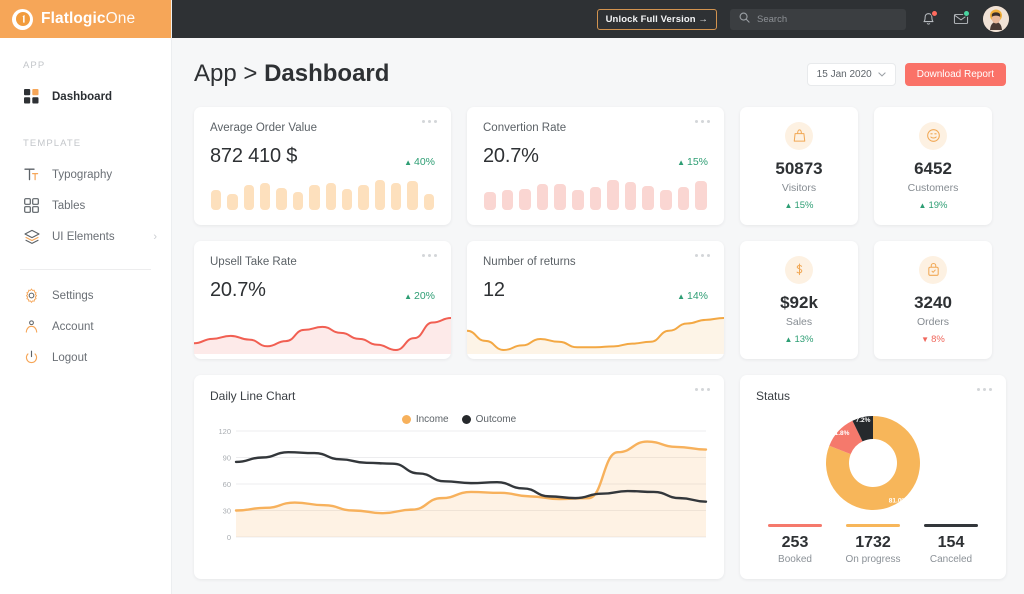  What do you see at coordinates (73, 18) in the screenshot?
I see `brand-name-bold: Flatlogic` at bounding box center [73, 18].